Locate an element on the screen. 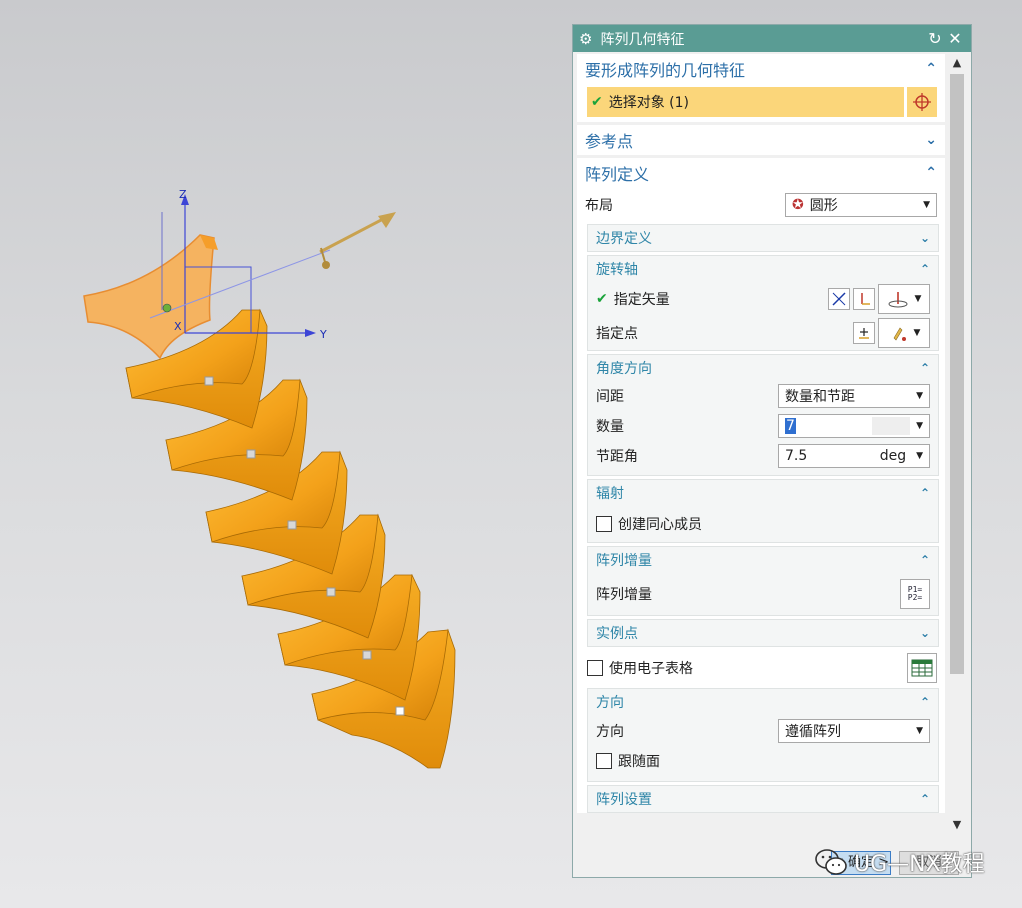  point-type-dropdown: ▼ is located at coordinates (904, 333).